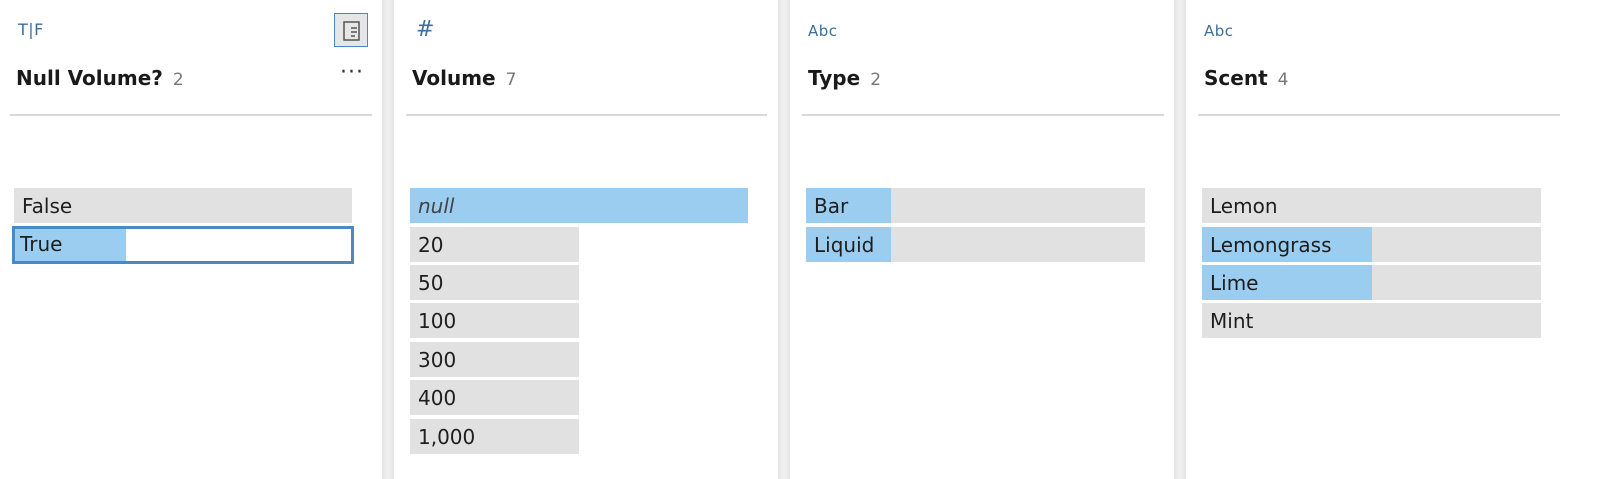  Describe the element at coordinates (1271, 245) in the screenshot. I see `value-label: Lemongrass` at that location.